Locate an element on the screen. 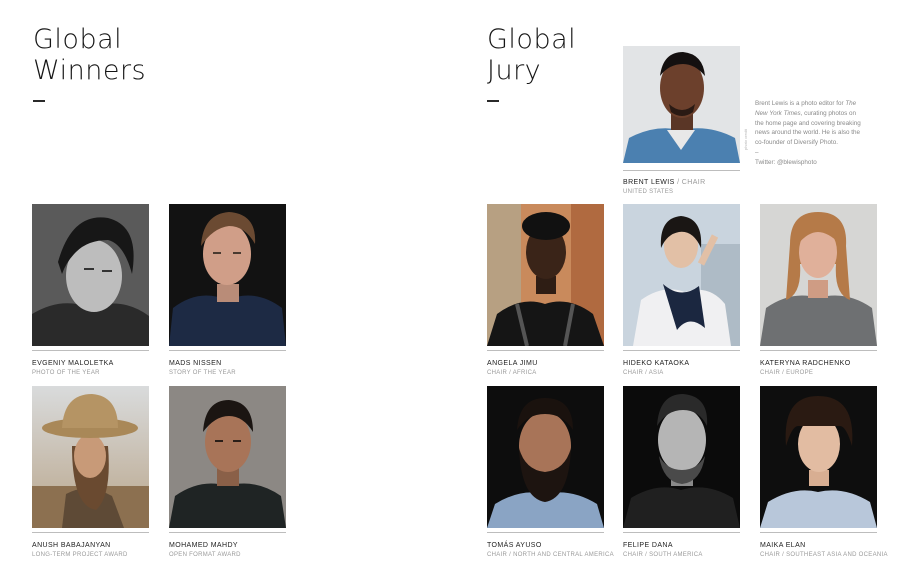  jury-member-role: CHAIR / EUROPE is located at coordinates (787, 373).